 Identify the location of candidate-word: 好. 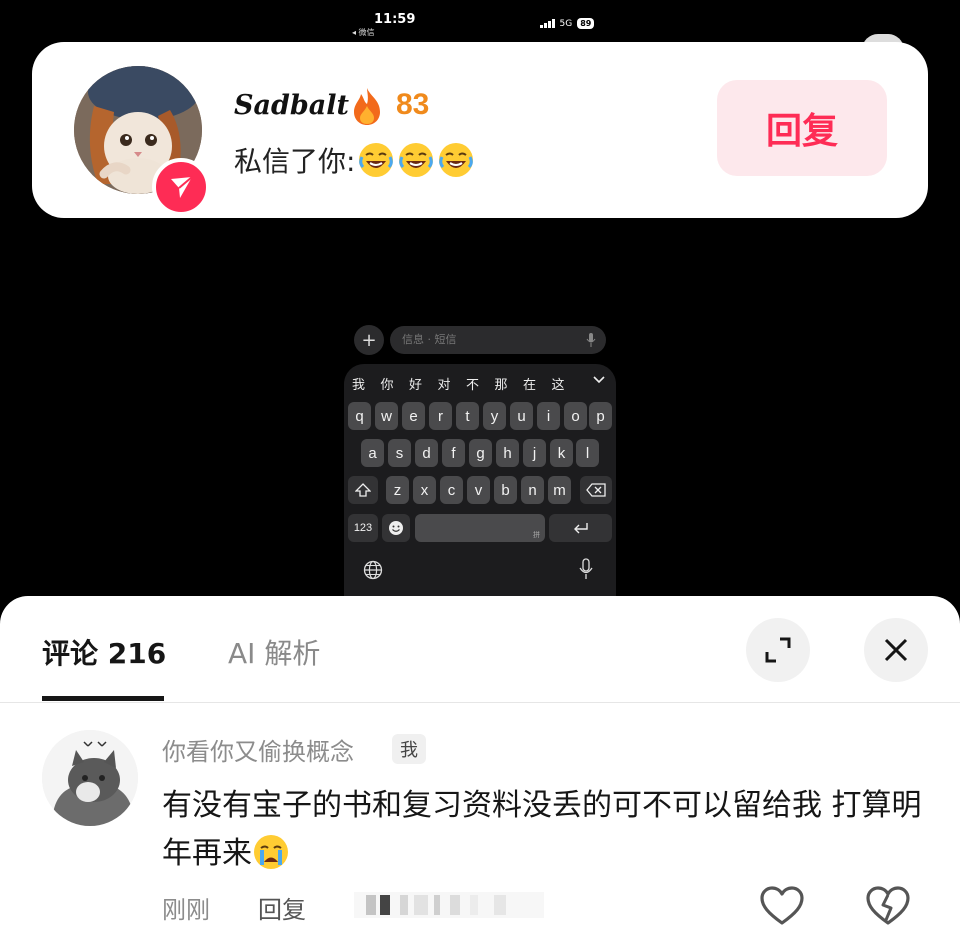
(423, 383).